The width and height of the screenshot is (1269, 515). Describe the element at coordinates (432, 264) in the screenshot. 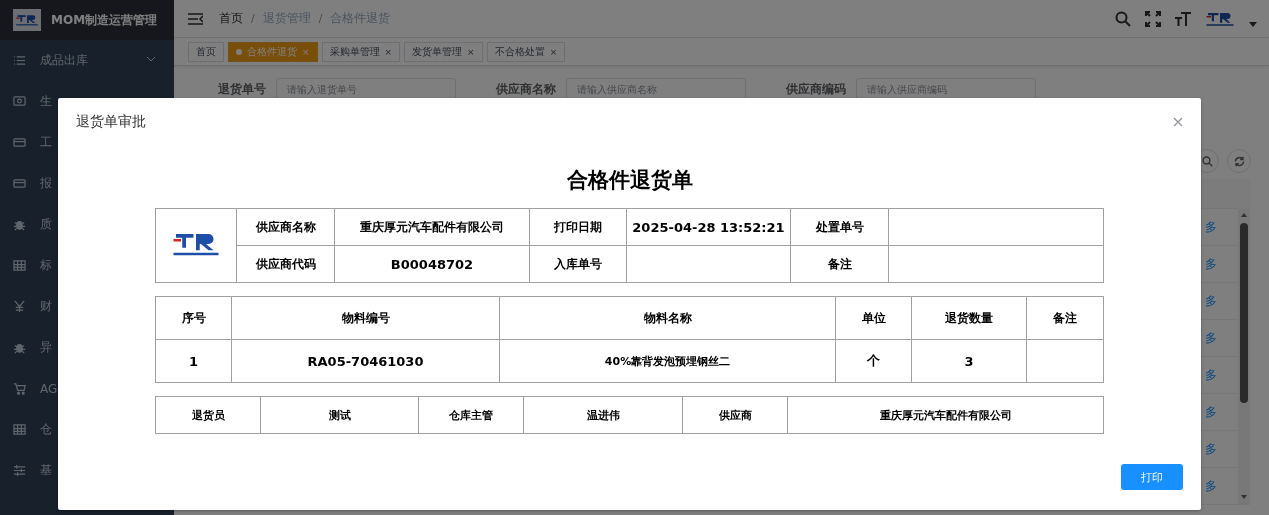

I see `table-cell: B00048702` at that location.